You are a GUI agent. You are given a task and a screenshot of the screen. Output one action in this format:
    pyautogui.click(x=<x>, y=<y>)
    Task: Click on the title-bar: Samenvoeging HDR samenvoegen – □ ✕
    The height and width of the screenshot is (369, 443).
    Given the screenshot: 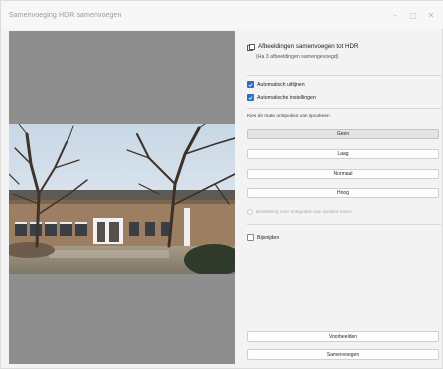 What is the action you would take?
    pyautogui.click(x=222, y=15)
    